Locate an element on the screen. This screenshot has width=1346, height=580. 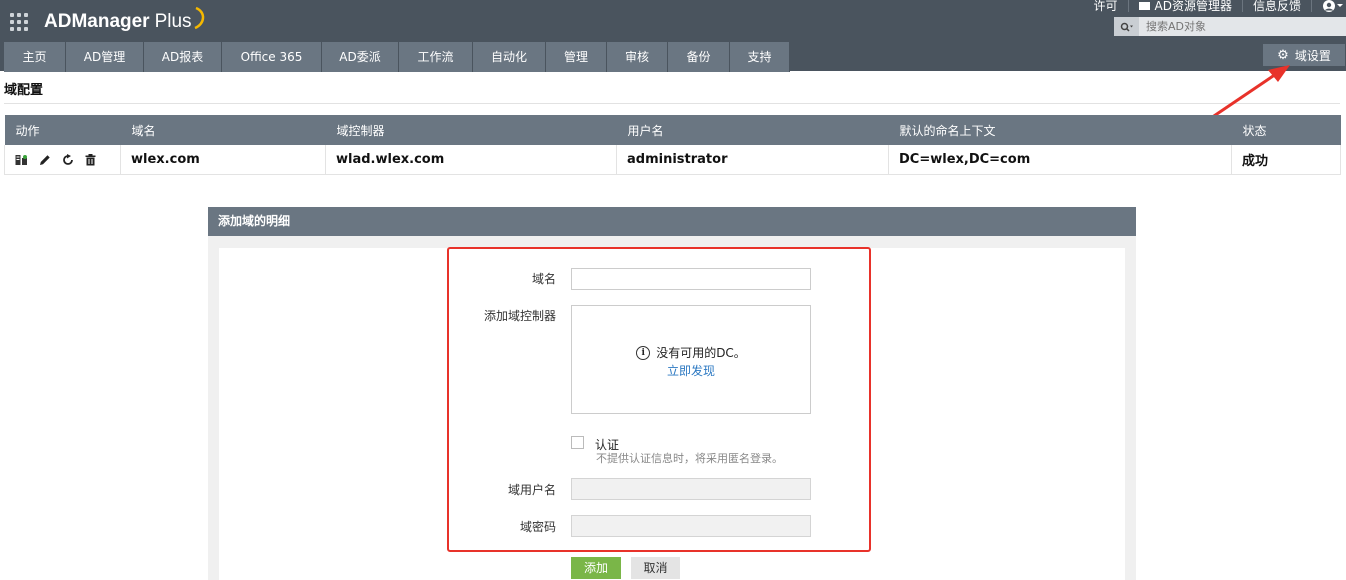
app-grid-icon is located at coordinates (19, 22).